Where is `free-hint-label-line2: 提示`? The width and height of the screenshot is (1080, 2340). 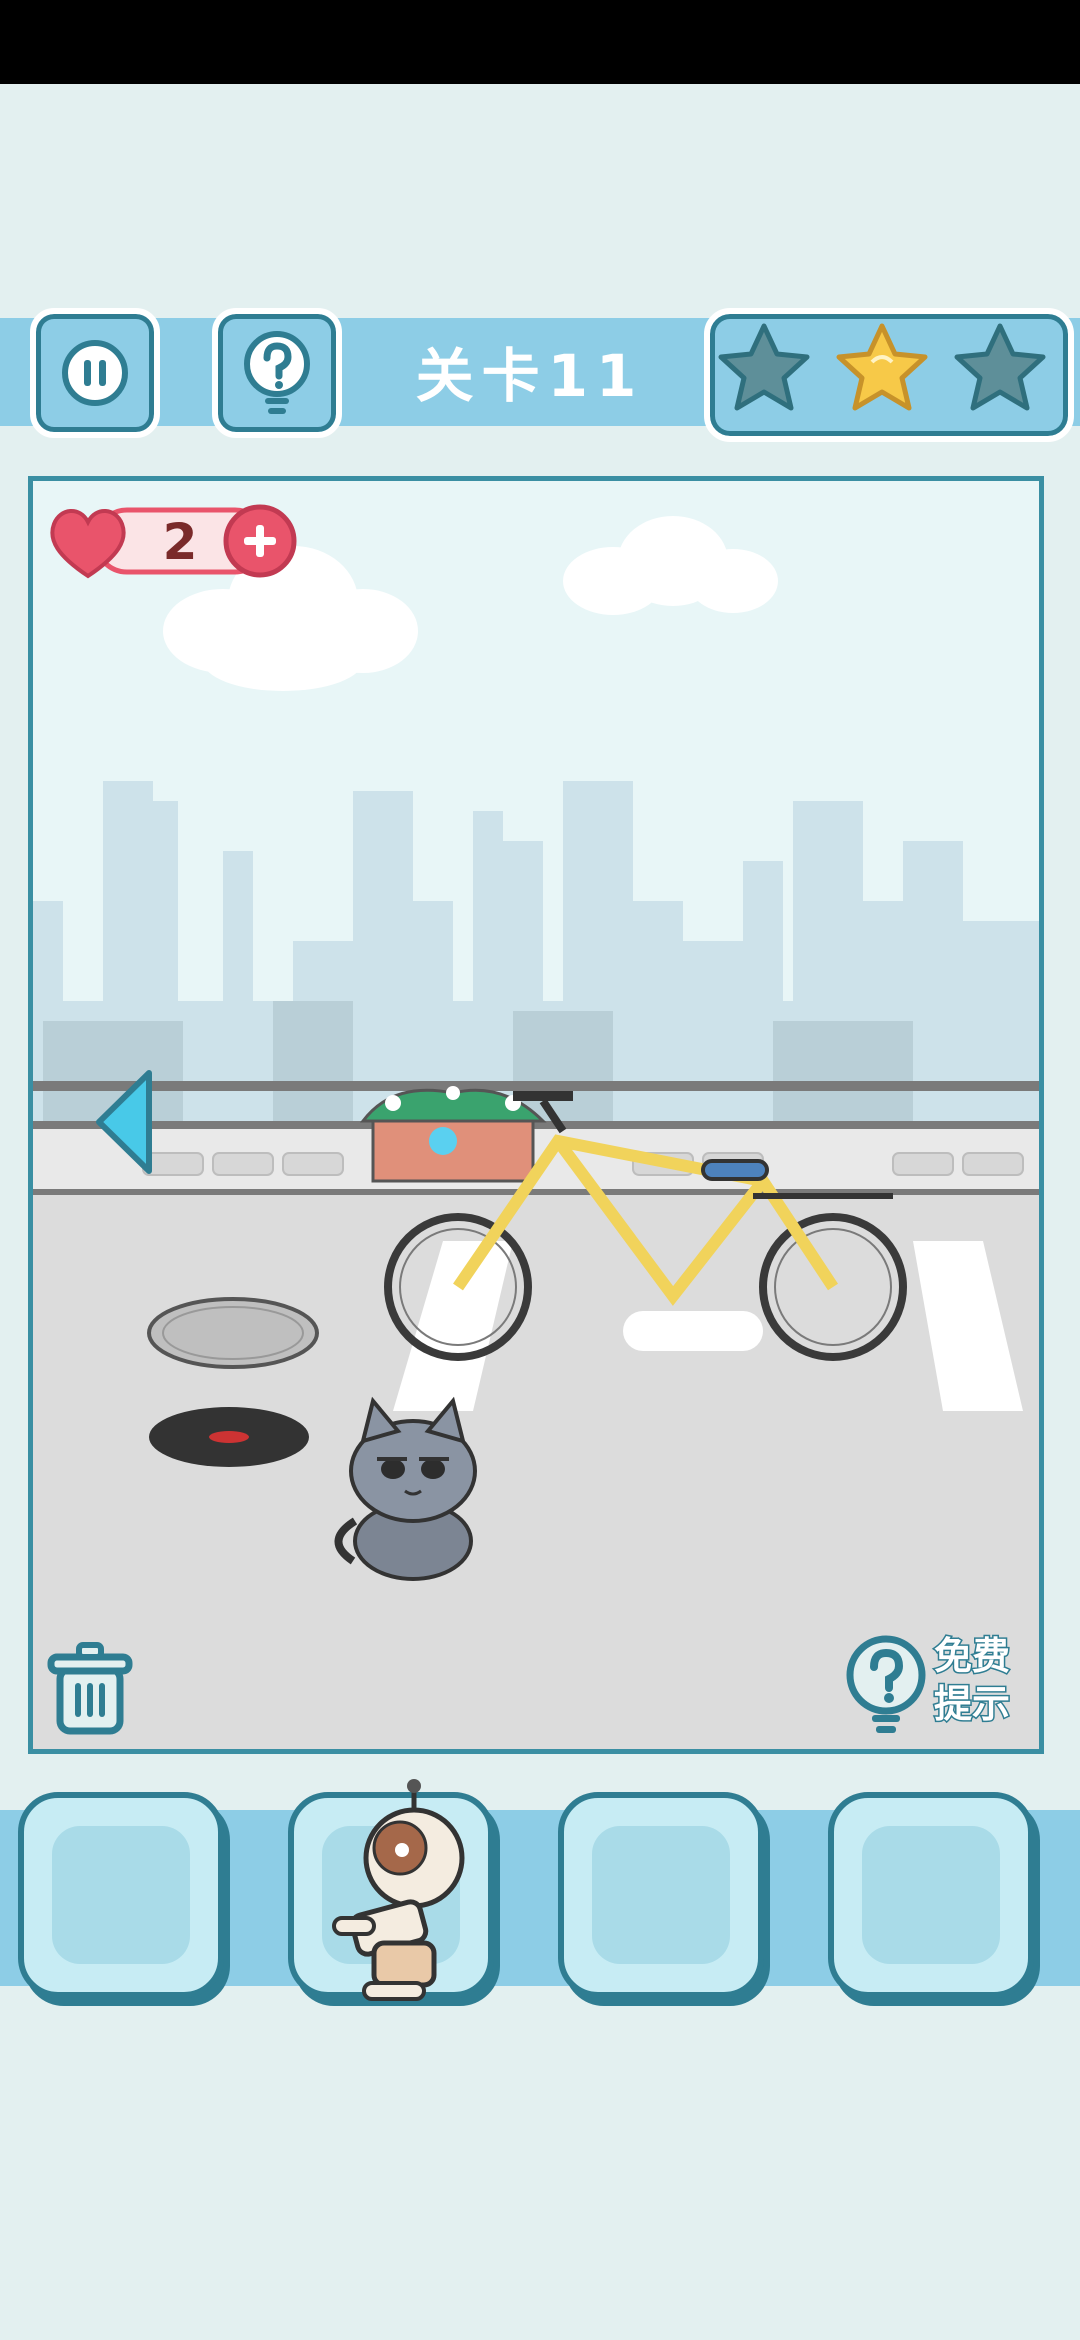
free-hint-label-line2: 提示 is located at coordinates (972, 1704).